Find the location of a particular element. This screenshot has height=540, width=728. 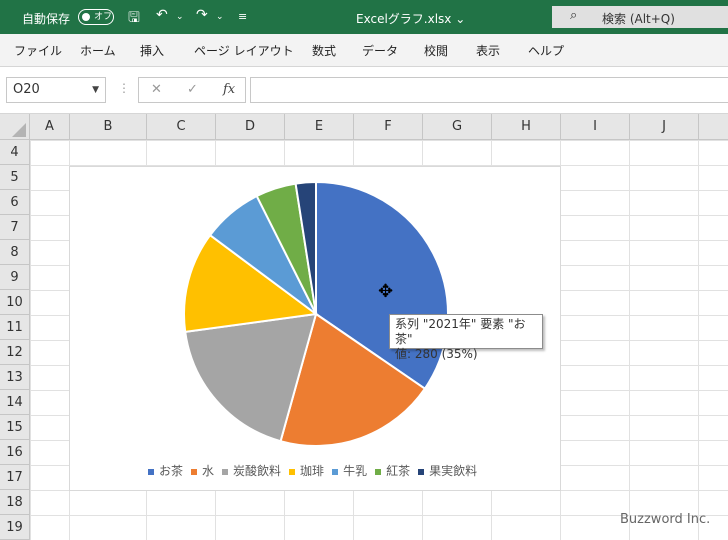

formula-bar: O20 ▼ ⋮ ✕ ✓ fx is located at coordinates (364, 90).